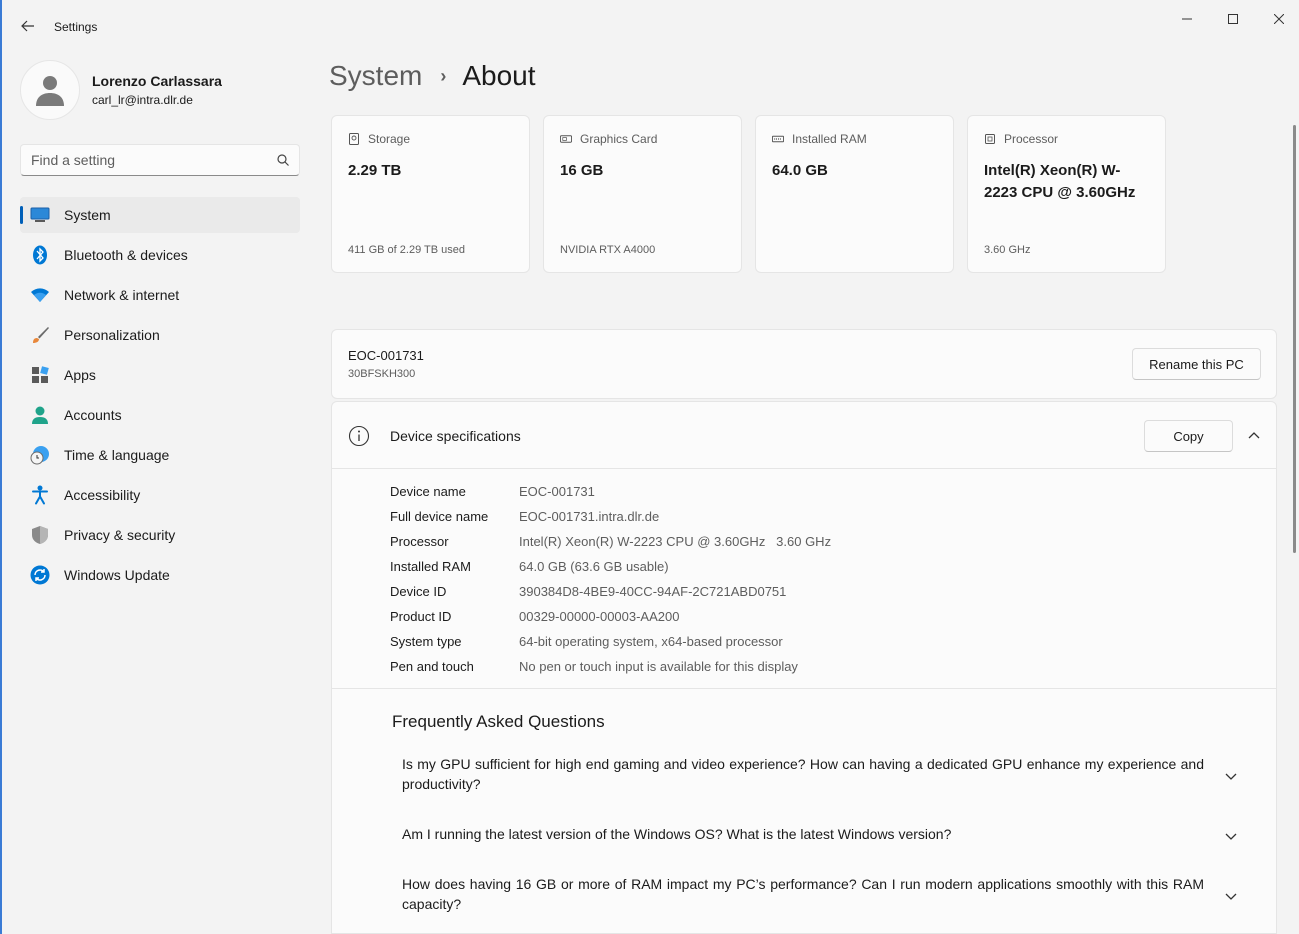 The width and height of the screenshot is (1299, 934). Describe the element at coordinates (854, 194) in the screenshot. I see `installed-ram-card: Installed RAM 64.0 GB` at that location.